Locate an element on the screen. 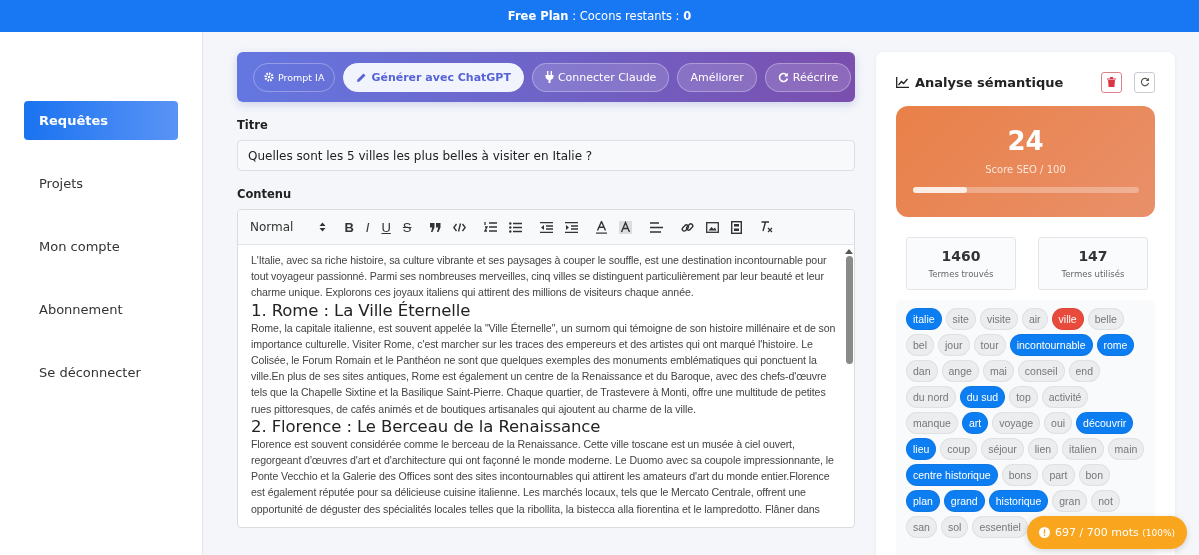  term-tag: coup is located at coordinates (959, 449).